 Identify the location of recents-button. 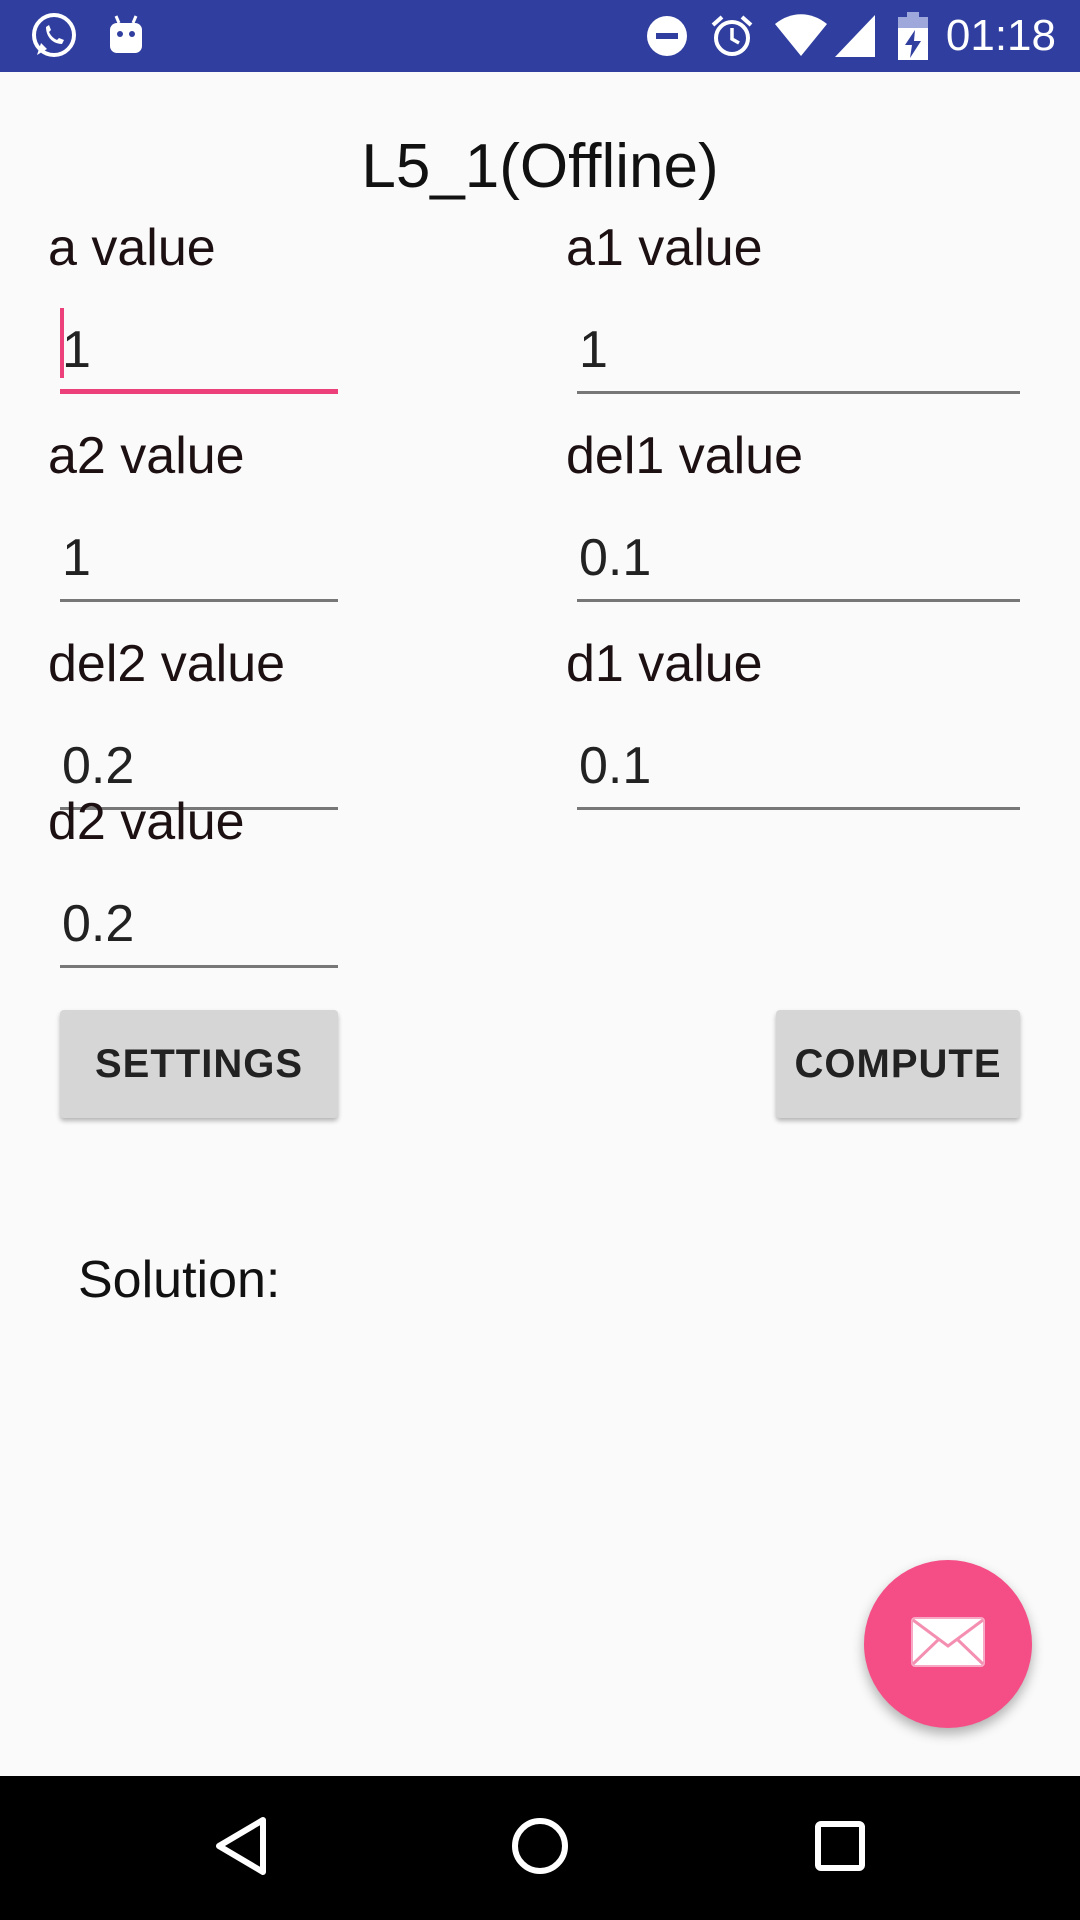
(840, 1848).